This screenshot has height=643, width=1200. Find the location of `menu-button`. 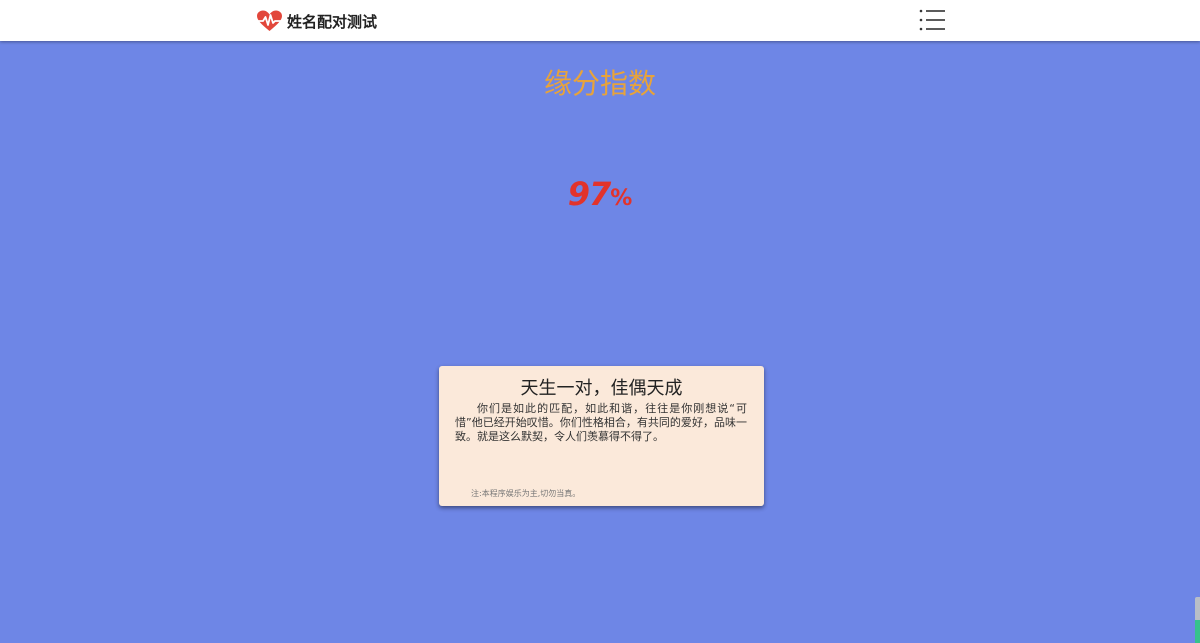

menu-button is located at coordinates (932, 20).